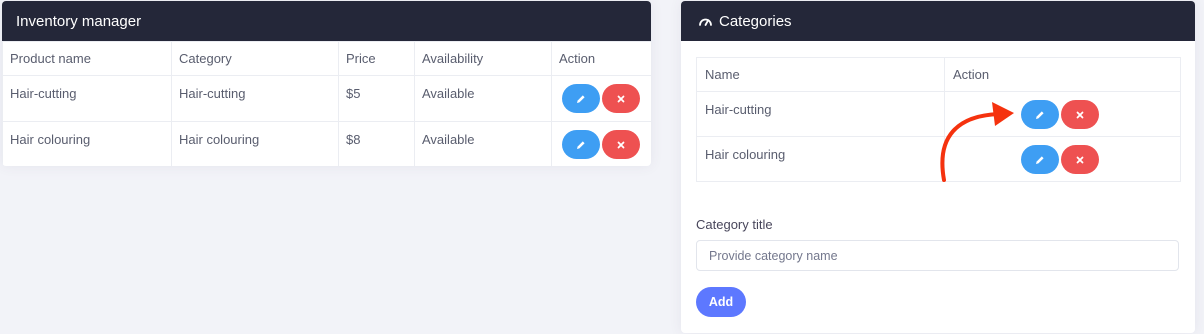  Describe the element at coordinates (938, 21) in the screenshot. I see `categories-card-header: Categories` at that location.